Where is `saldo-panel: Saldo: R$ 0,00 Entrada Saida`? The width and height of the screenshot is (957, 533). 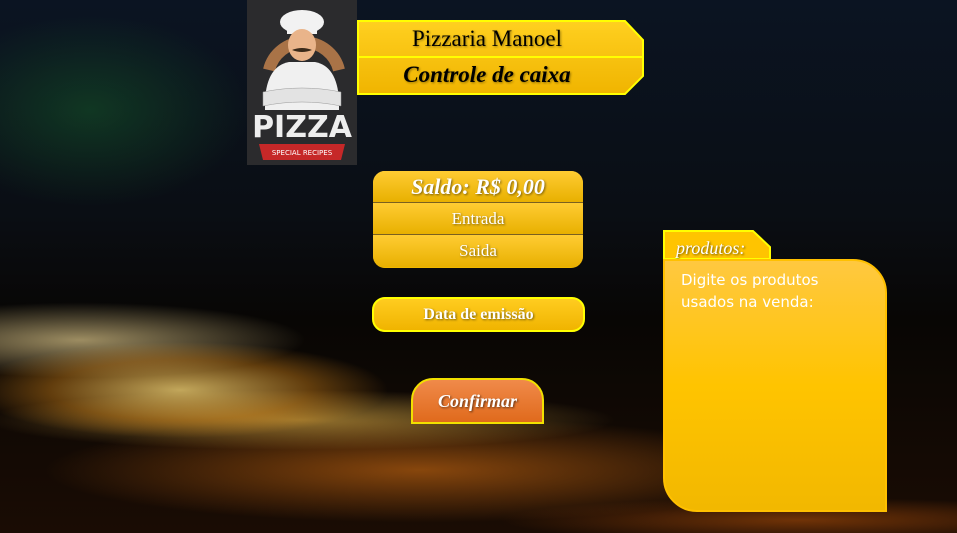
saldo-panel: Saldo: R$ 0,00 Entrada Saida is located at coordinates (478, 219).